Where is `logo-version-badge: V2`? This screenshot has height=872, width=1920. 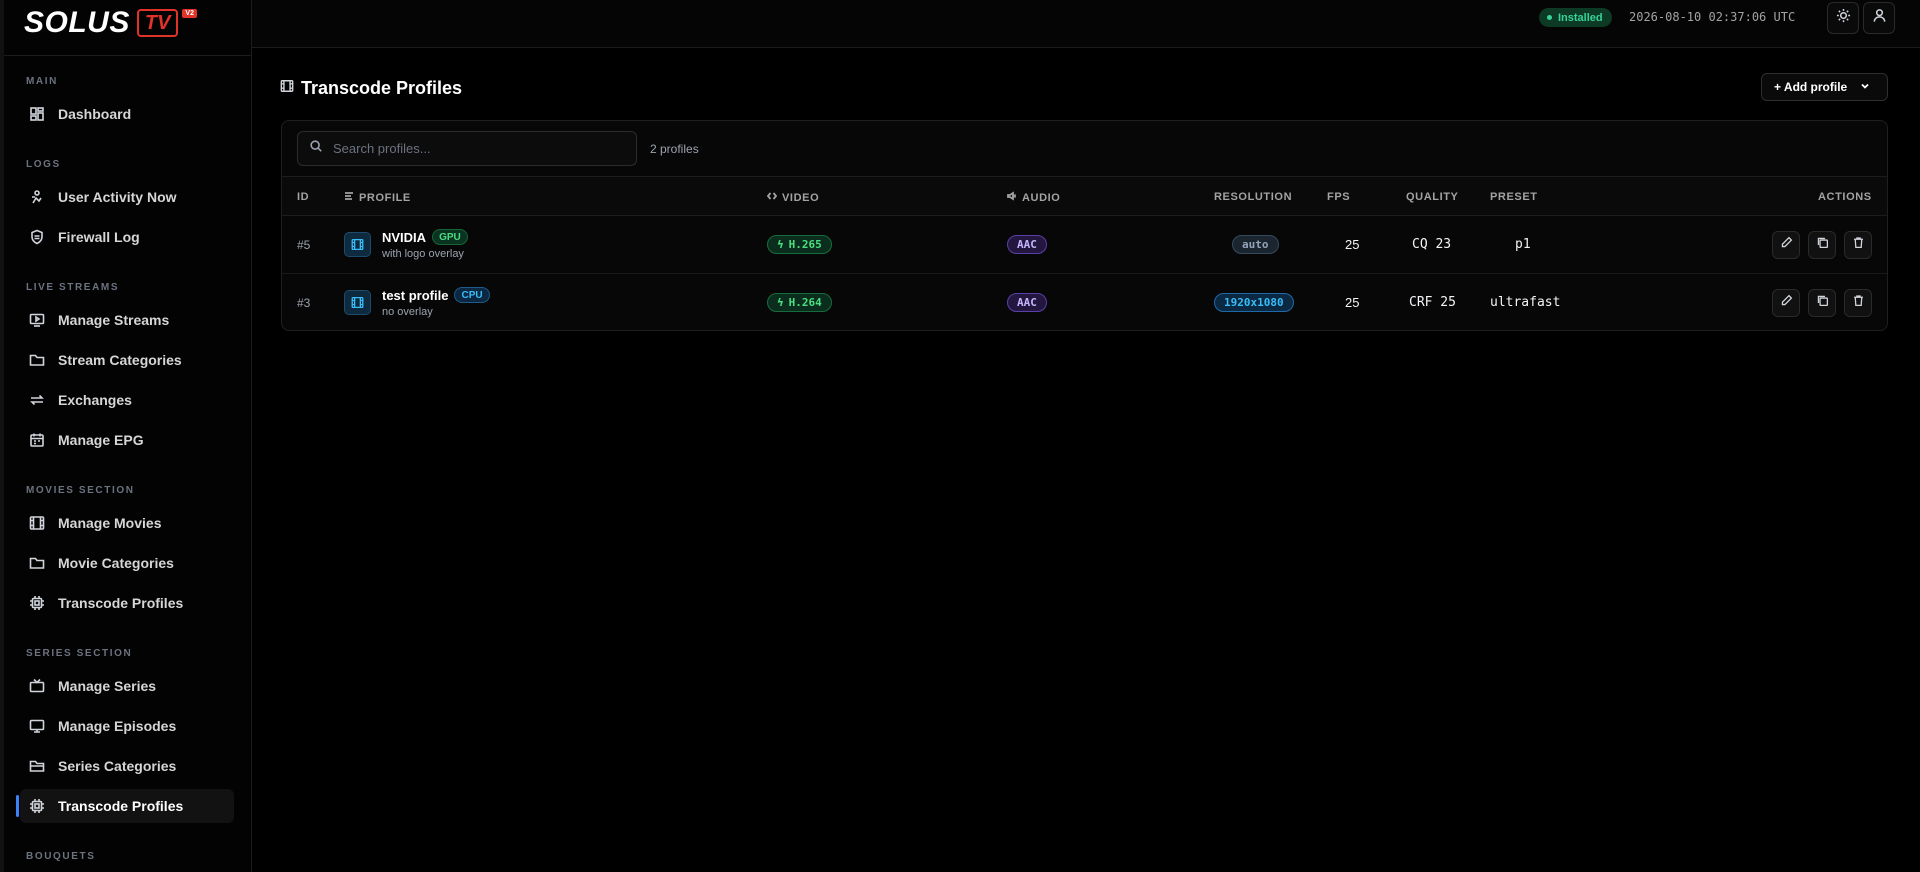
logo-version-badge: V2 is located at coordinates (189, 13).